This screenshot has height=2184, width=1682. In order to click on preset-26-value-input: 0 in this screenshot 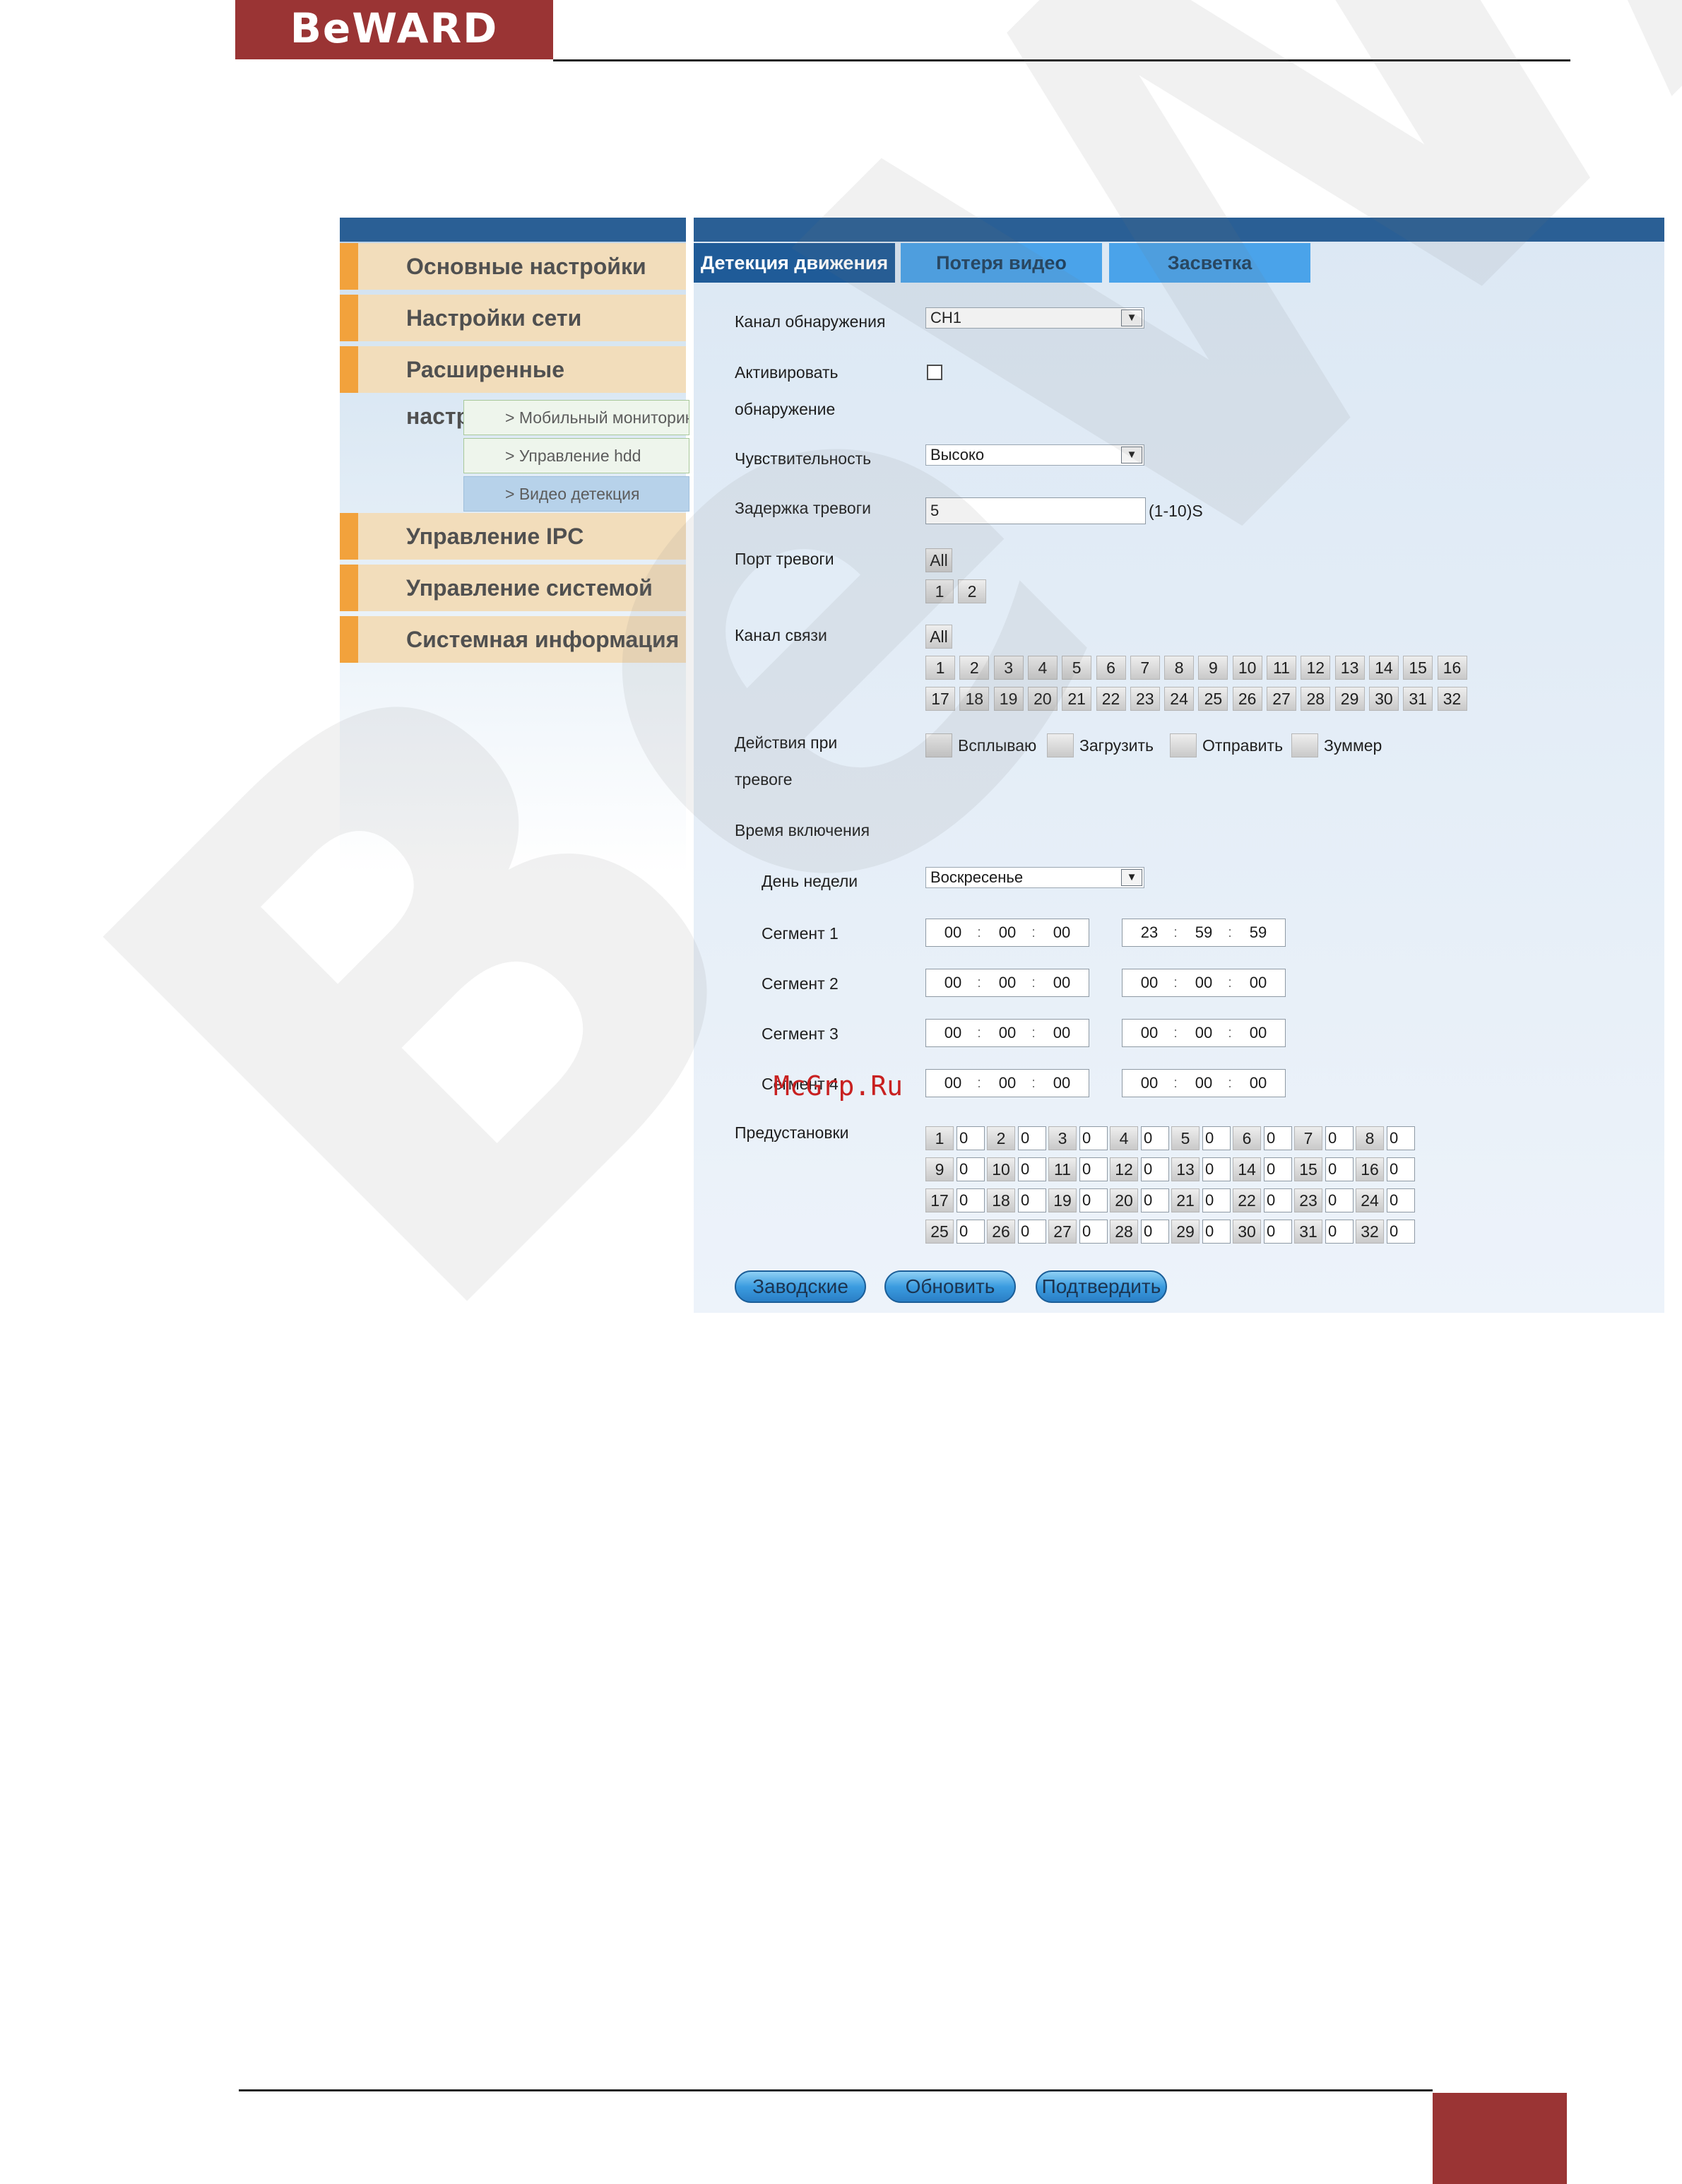, I will do `click(1032, 1232)`.